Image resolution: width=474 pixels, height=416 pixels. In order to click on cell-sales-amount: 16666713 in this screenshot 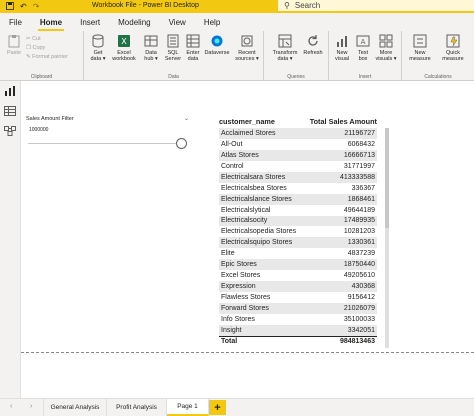, I will do `click(359, 155)`.